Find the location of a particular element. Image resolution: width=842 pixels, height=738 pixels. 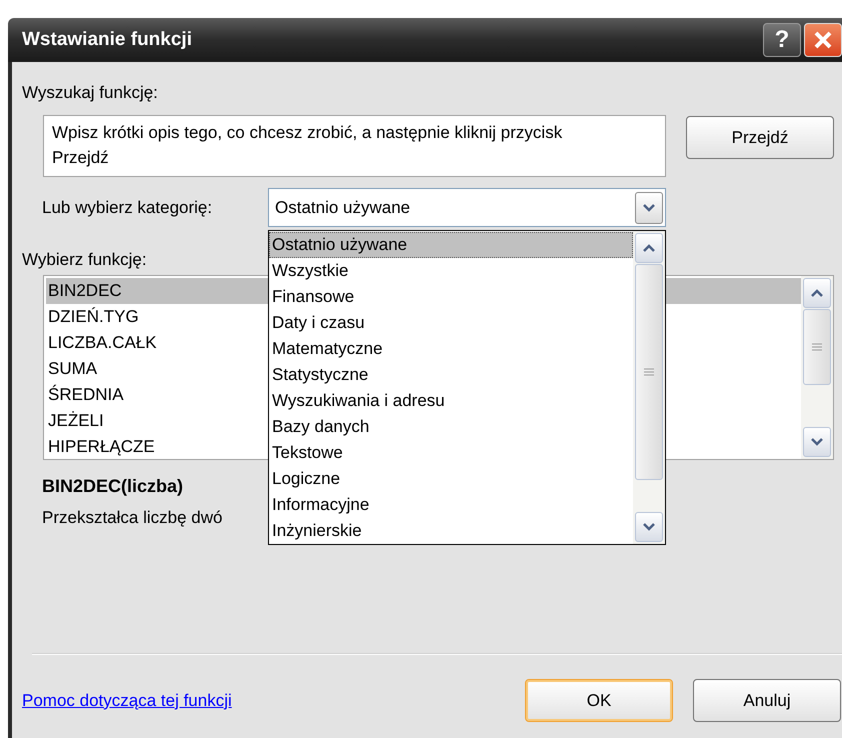

function-label: Wybierz funkcję: is located at coordinates (84, 260).